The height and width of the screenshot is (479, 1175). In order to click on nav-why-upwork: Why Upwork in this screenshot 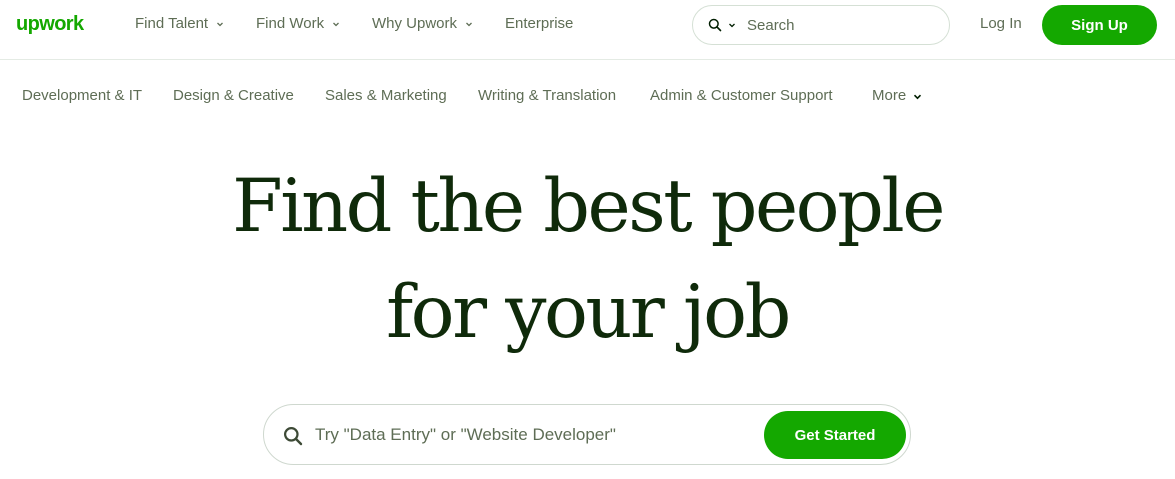, I will do `click(422, 24)`.